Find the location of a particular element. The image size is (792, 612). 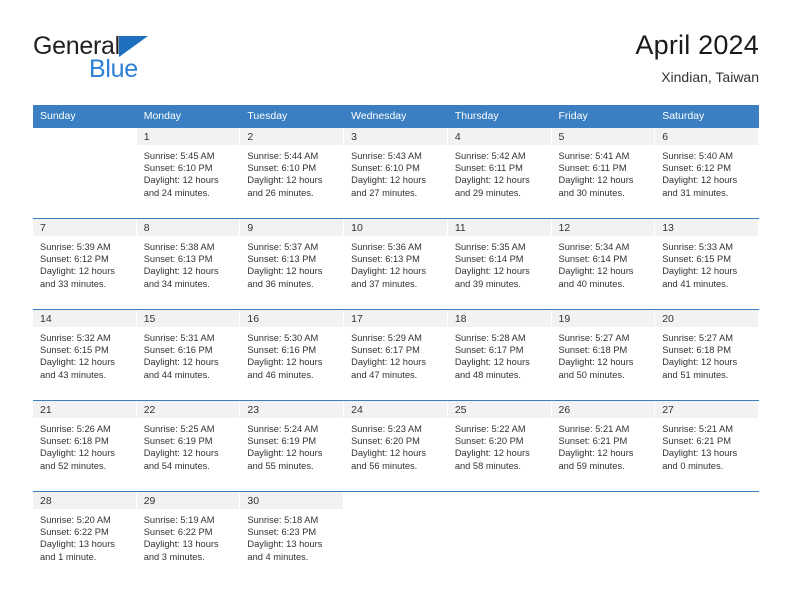

sunset-text: Sunset: 6:10 PM is located at coordinates (385, 168).